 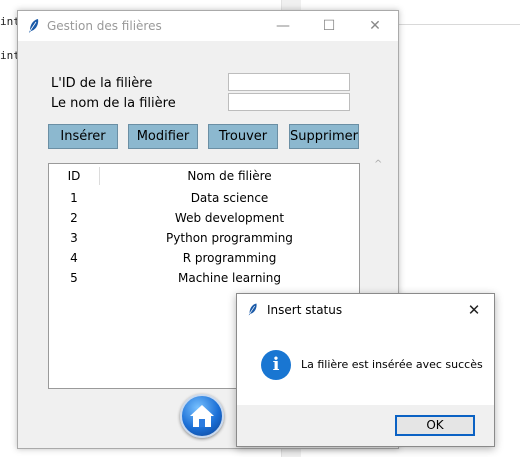 What do you see at coordinates (305, 310) in the screenshot?
I see `dialog-title: Insert status` at bounding box center [305, 310].